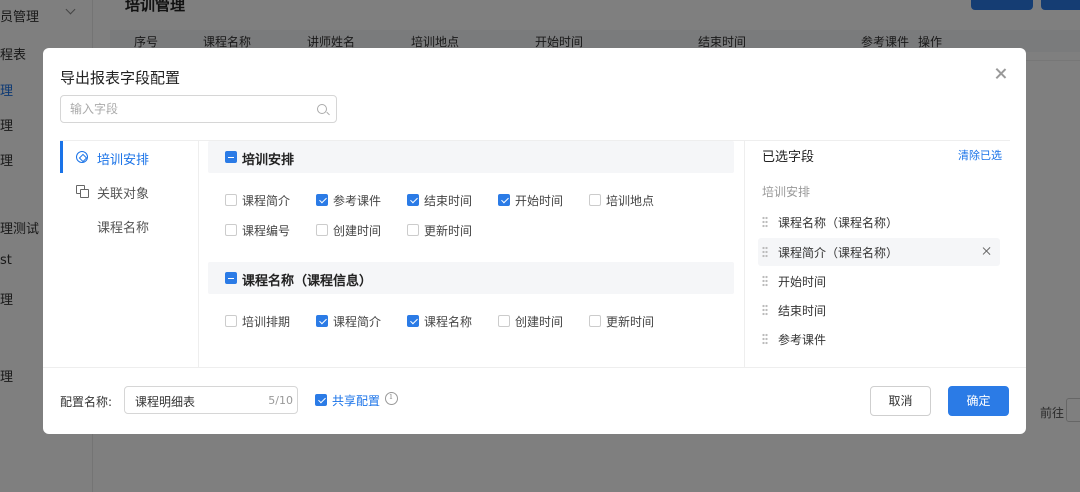  I want to click on char-count: 5/10, so click(280, 400).